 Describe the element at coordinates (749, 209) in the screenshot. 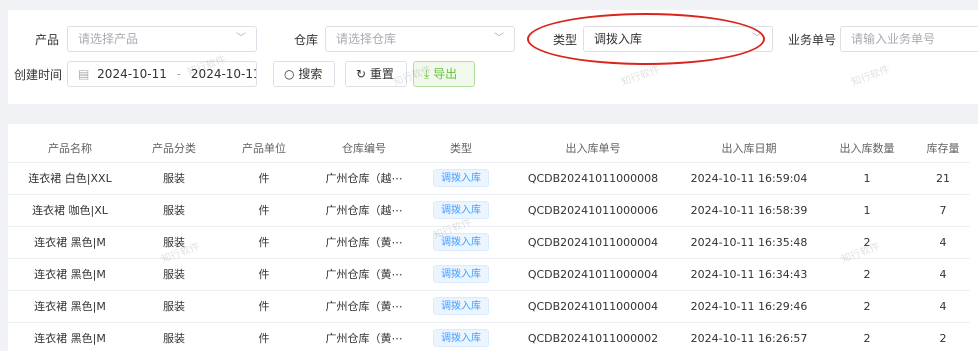

I see `cell-date: 2024-10-11 16:58:39` at that location.